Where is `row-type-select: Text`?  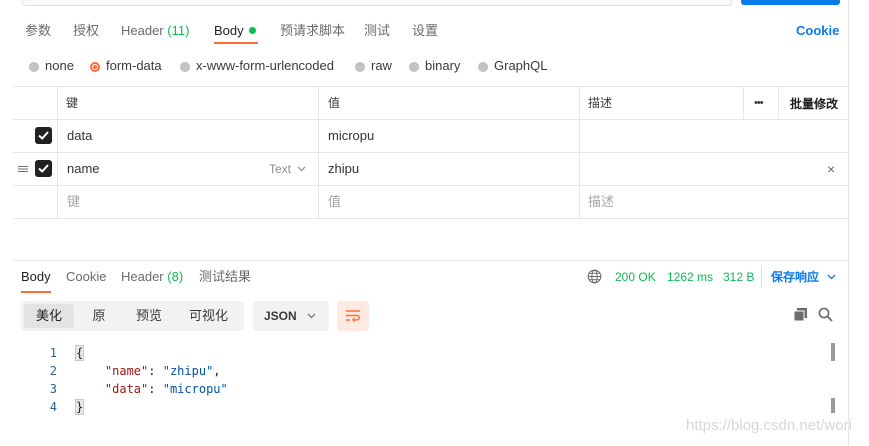
row-type-select: Text is located at coordinates (287, 169).